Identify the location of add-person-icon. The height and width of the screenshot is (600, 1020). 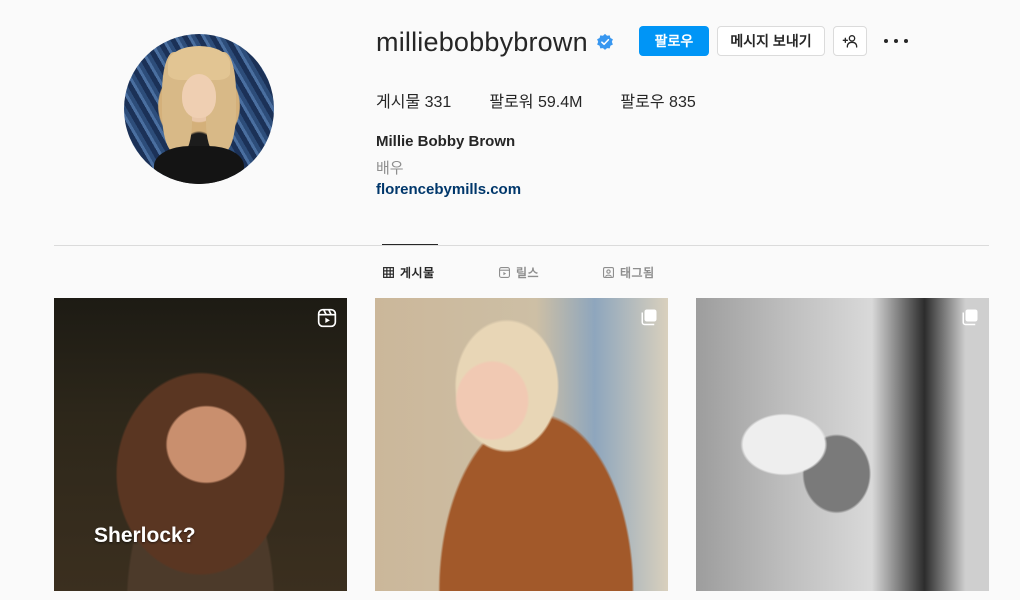
(850, 41).